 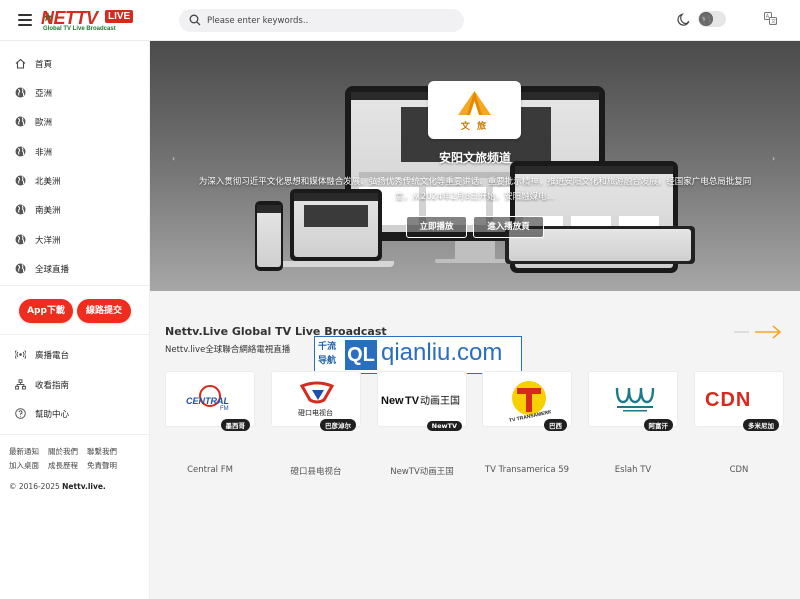 What do you see at coordinates (508, 227) in the screenshot?
I see `enter-play-page-button: 進入播放頁` at bounding box center [508, 227].